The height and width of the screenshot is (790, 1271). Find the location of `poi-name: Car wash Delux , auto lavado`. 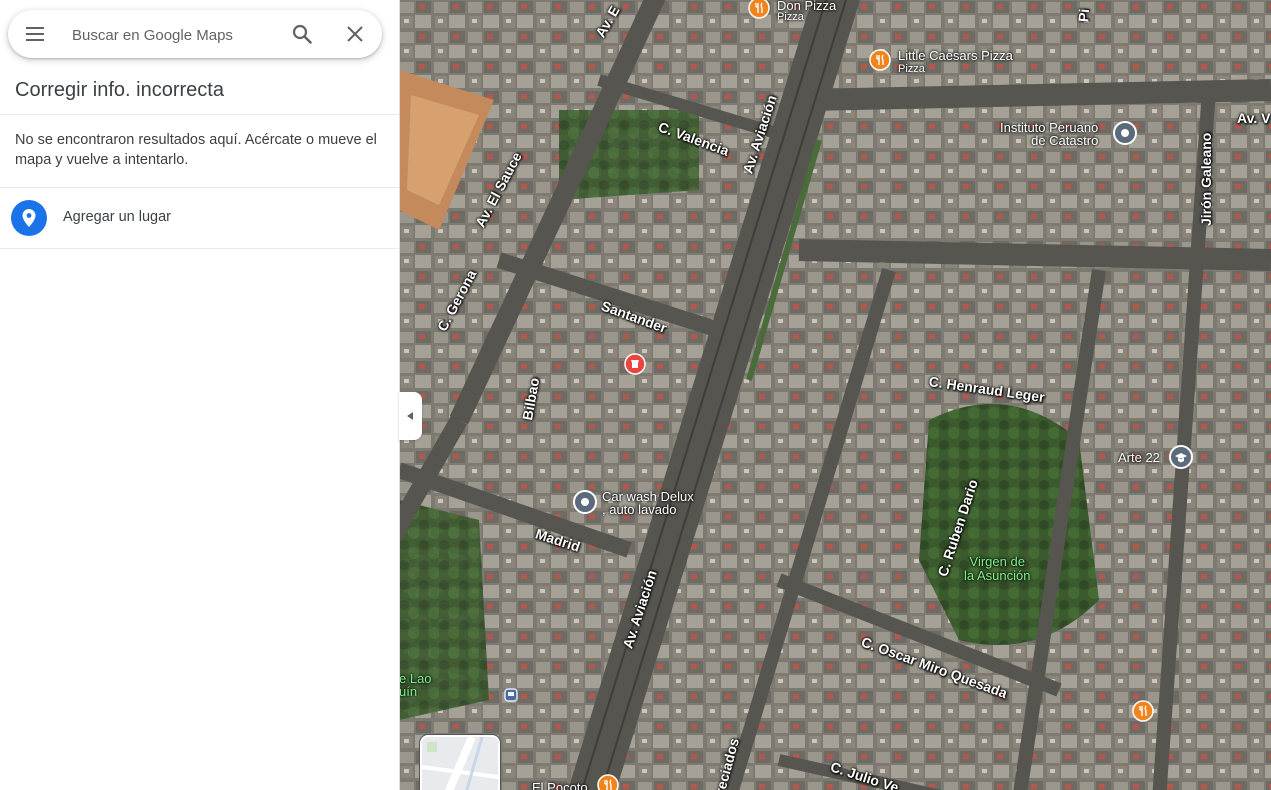

poi-name: Car wash Delux , auto lavado is located at coordinates (648, 503).